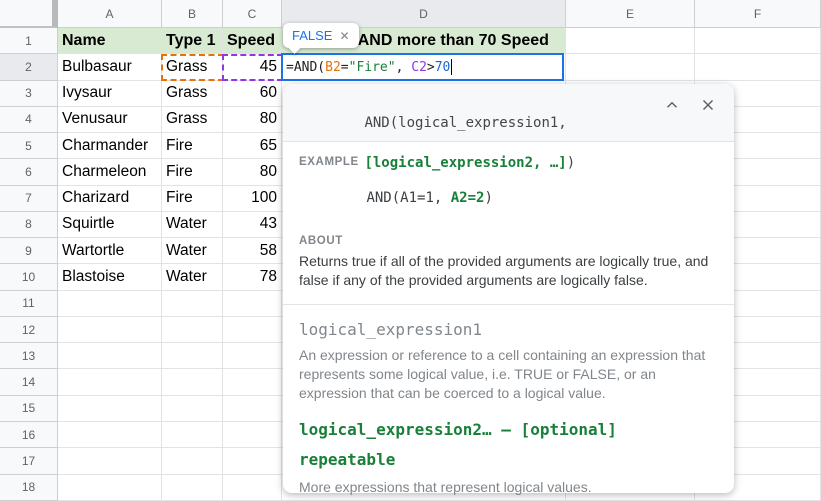 This screenshot has height=501, width=821. Describe the element at coordinates (192, 251) in the screenshot. I see `cell-b9: Water` at that location.